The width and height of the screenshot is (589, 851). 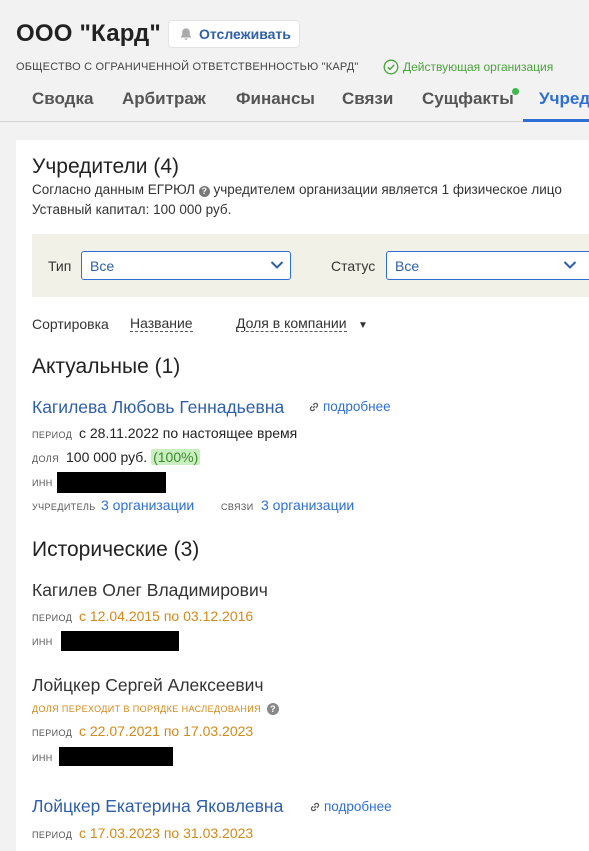 What do you see at coordinates (468, 99) in the screenshot?
I see `tab-material-facts: Сущфакты` at bounding box center [468, 99].